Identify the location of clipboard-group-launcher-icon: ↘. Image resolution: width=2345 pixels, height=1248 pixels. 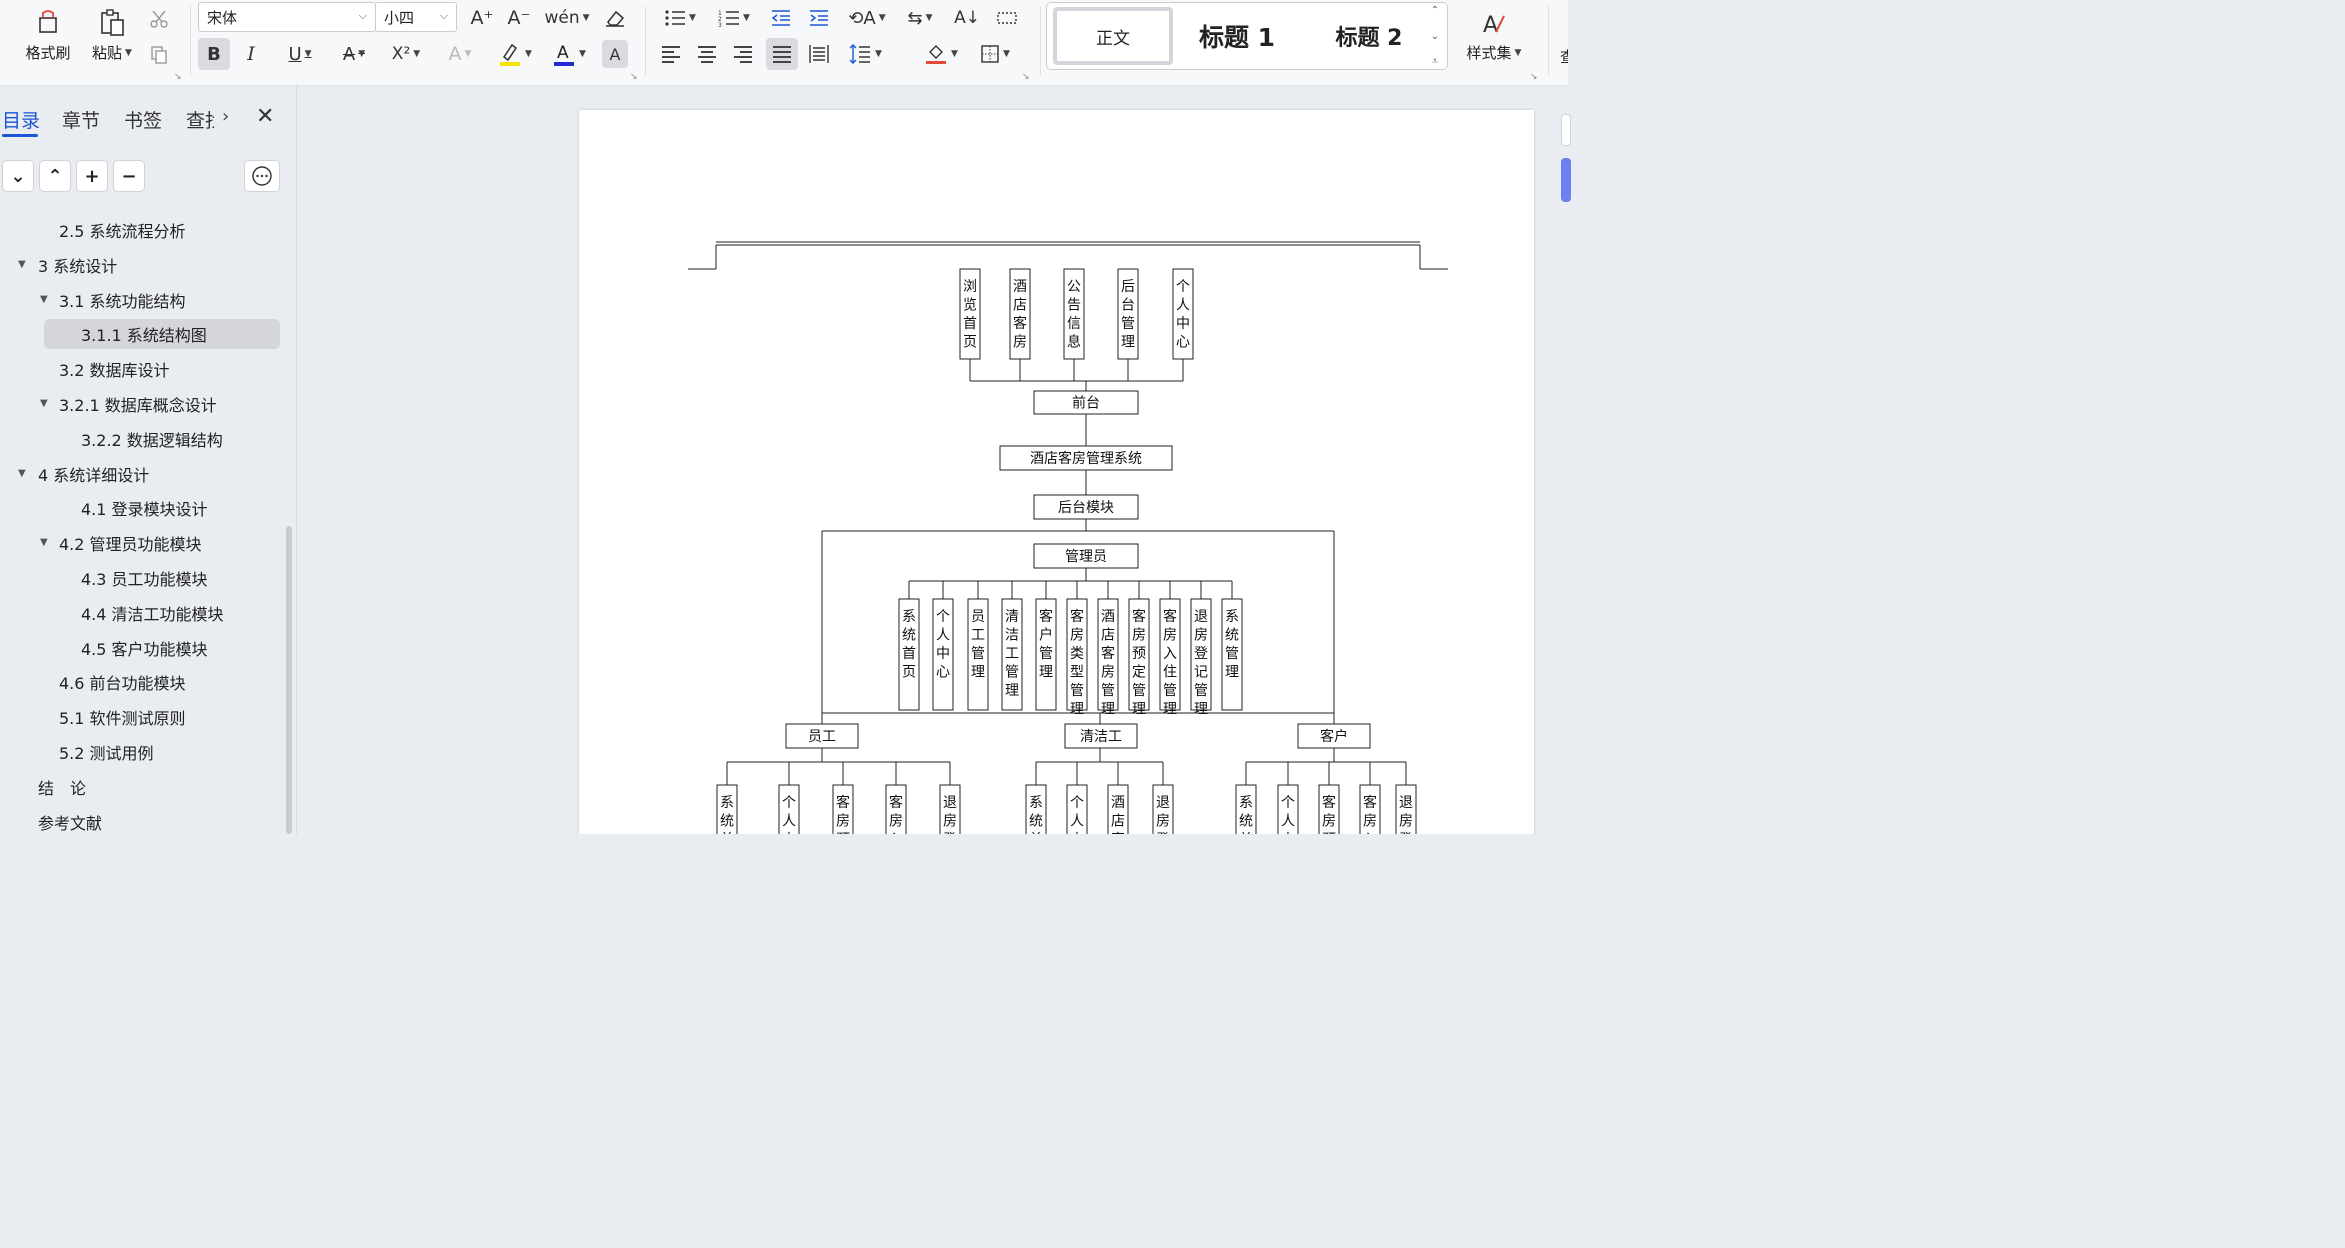
(178, 77).